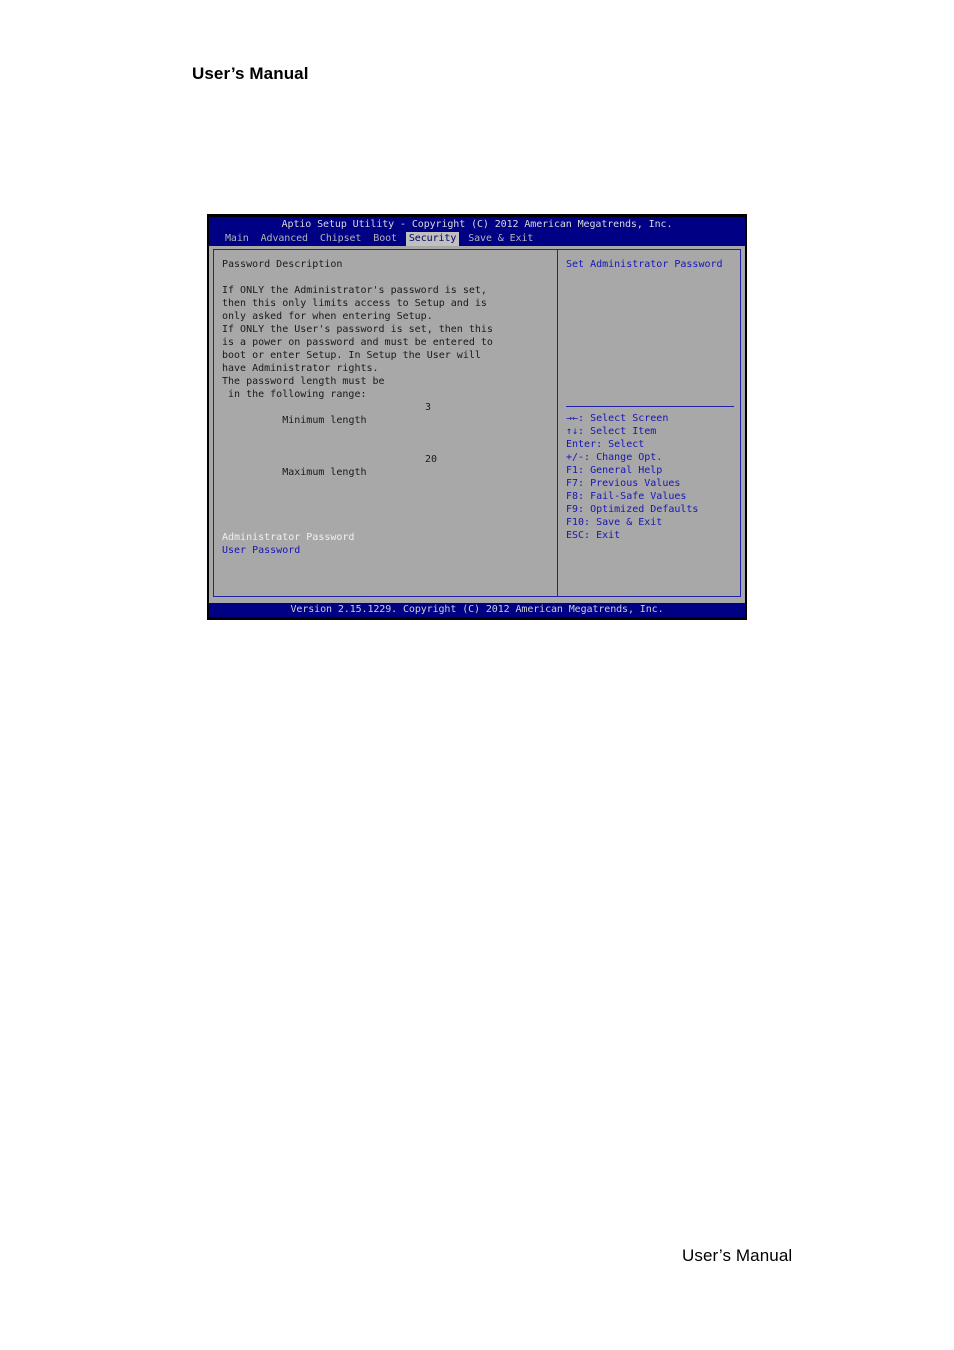 This screenshot has height=1350, width=954. What do you see at coordinates (605, 444) in the screenshot?
I see `key-enter-select: Enter: Select` at bounding box center [605, 444].